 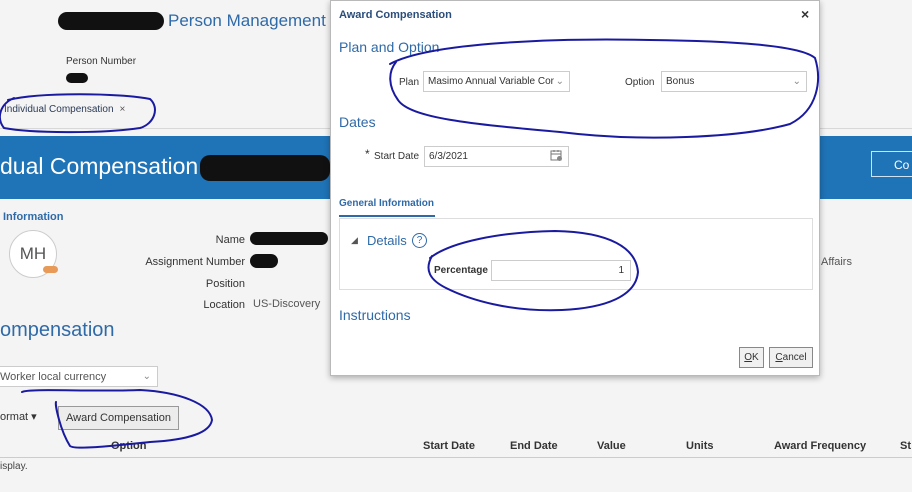 What do you see at coordinates (289, 238) in the screenshot?
I see `redacted-name-value` at bounding box center [289, 238].